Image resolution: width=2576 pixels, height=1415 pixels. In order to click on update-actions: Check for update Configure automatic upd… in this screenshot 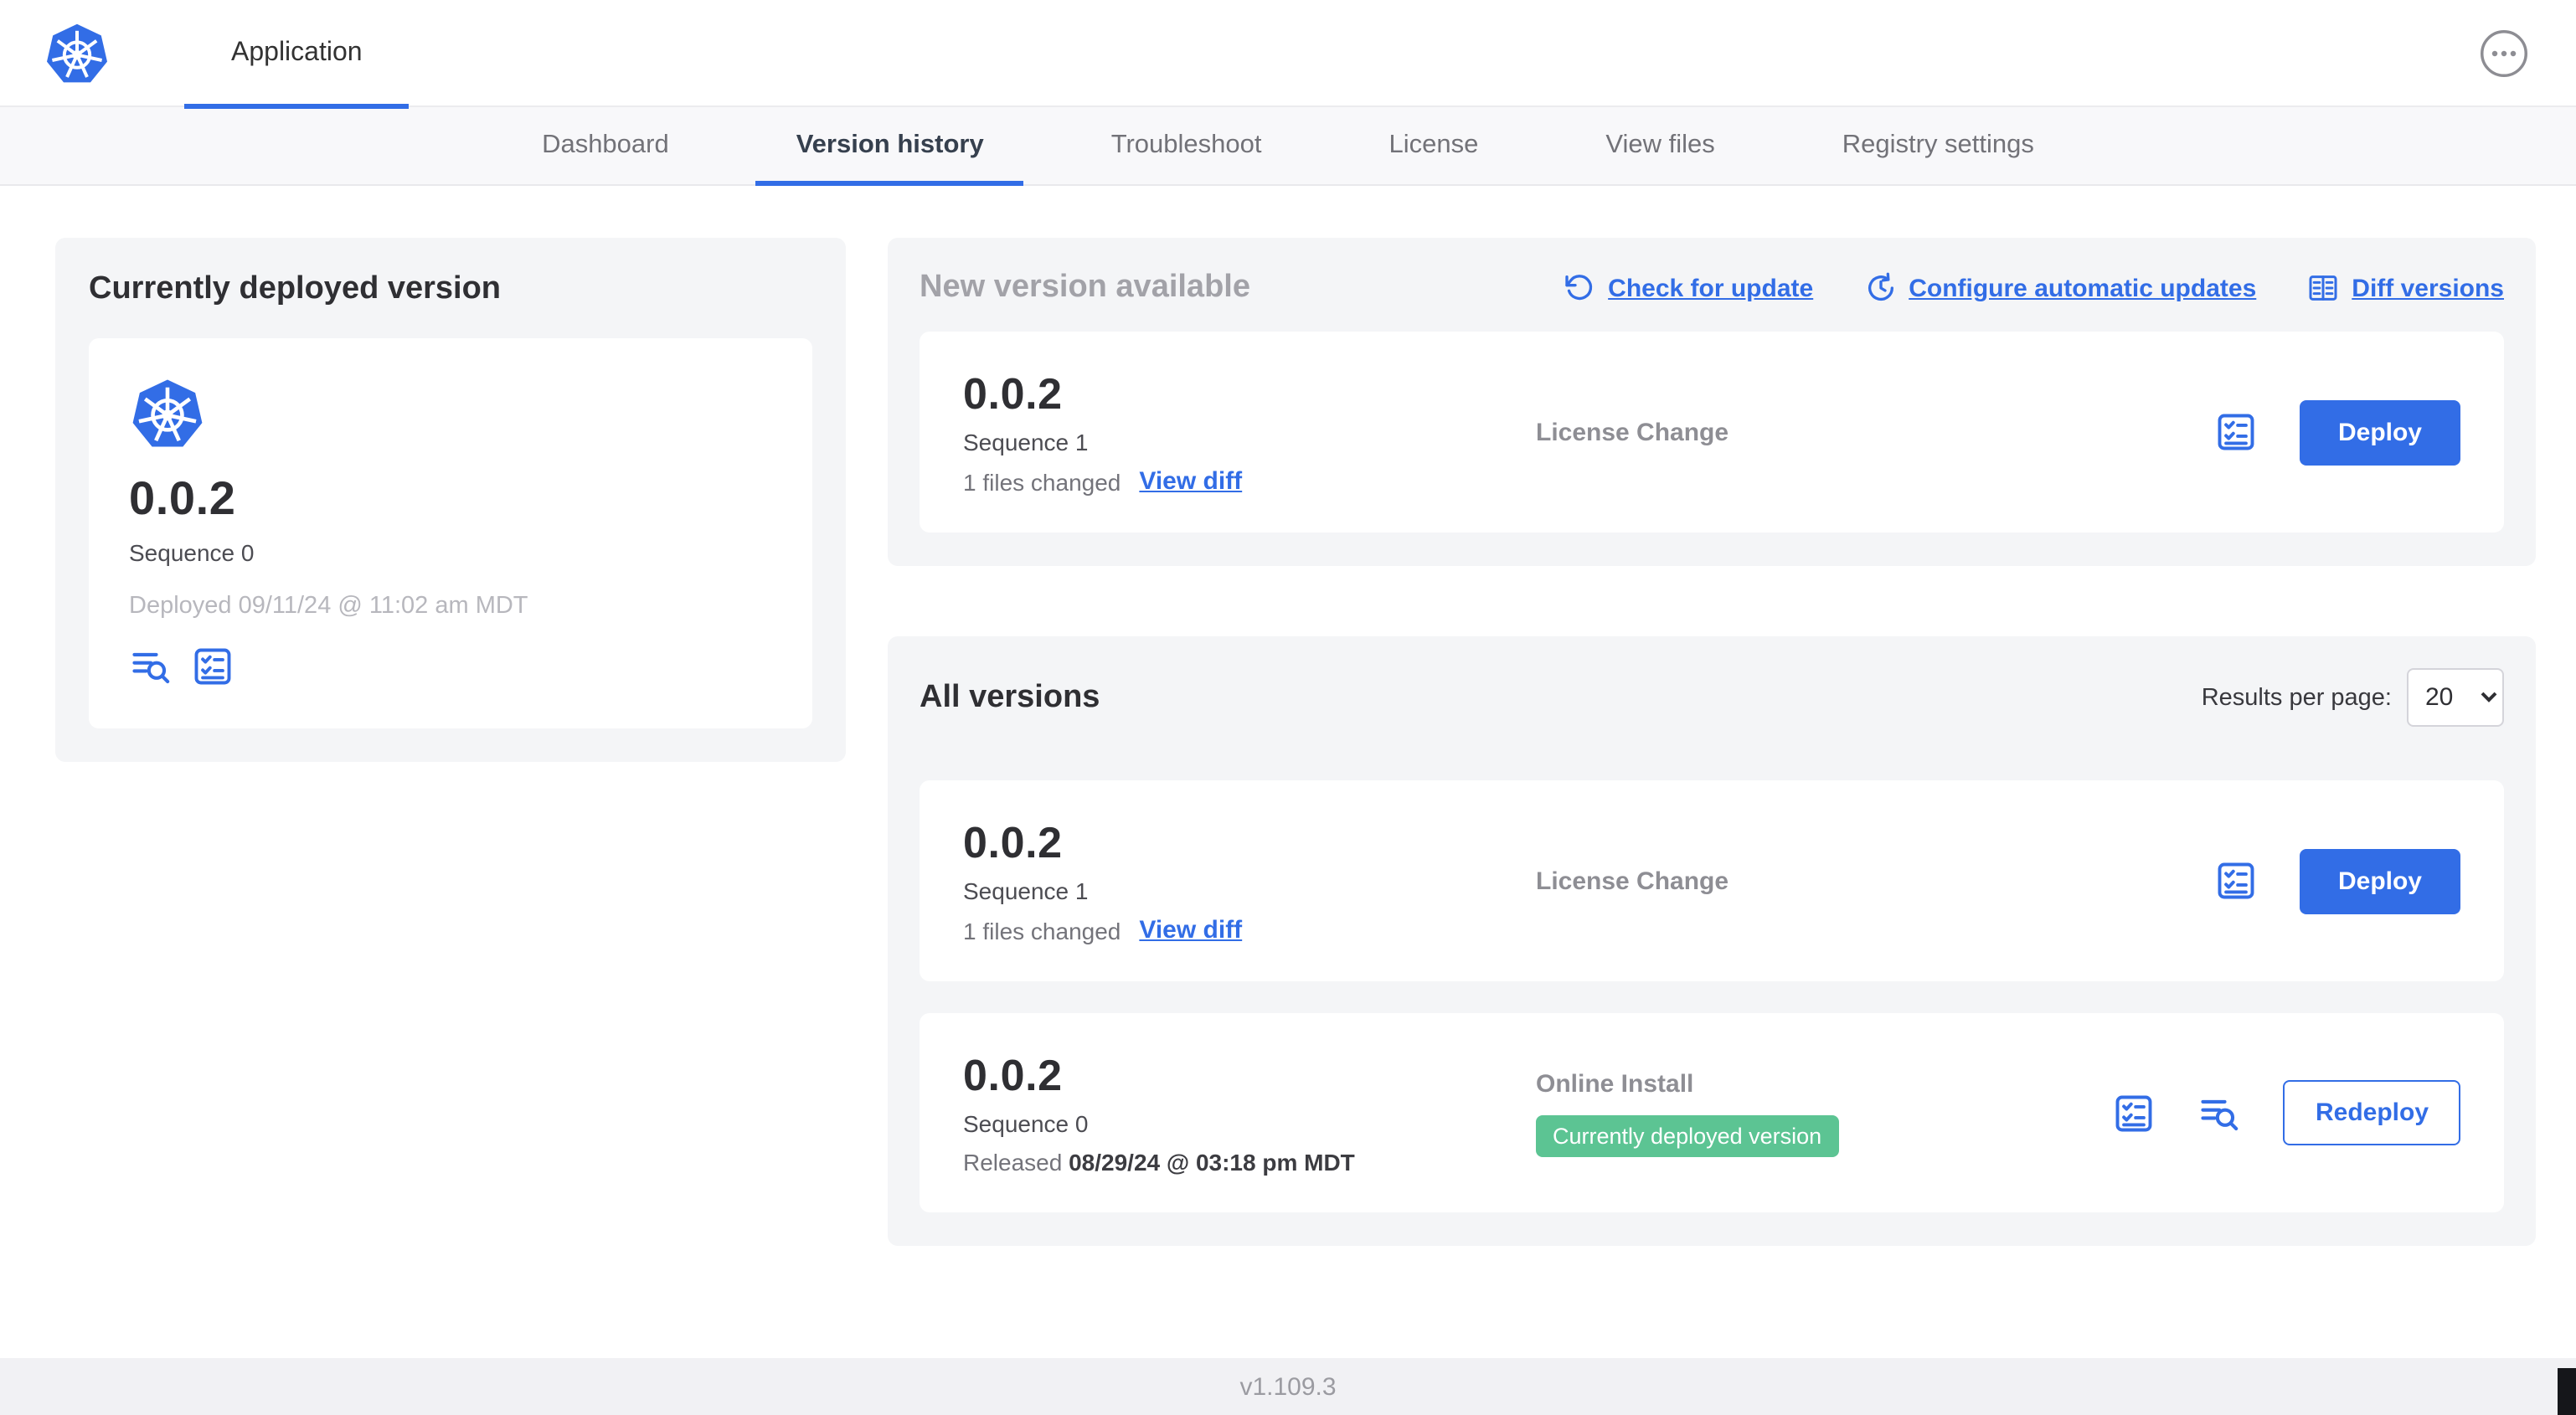, I will do `click(2034, 288)`.